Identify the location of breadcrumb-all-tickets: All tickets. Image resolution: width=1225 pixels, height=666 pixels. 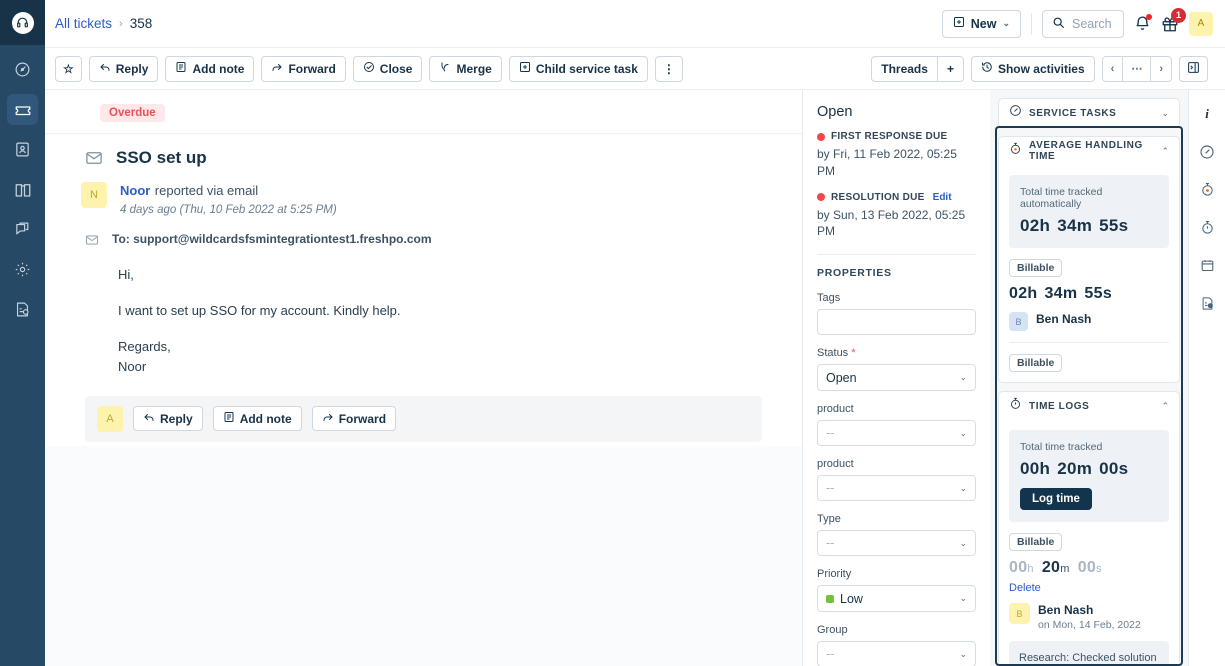
(83, 23).